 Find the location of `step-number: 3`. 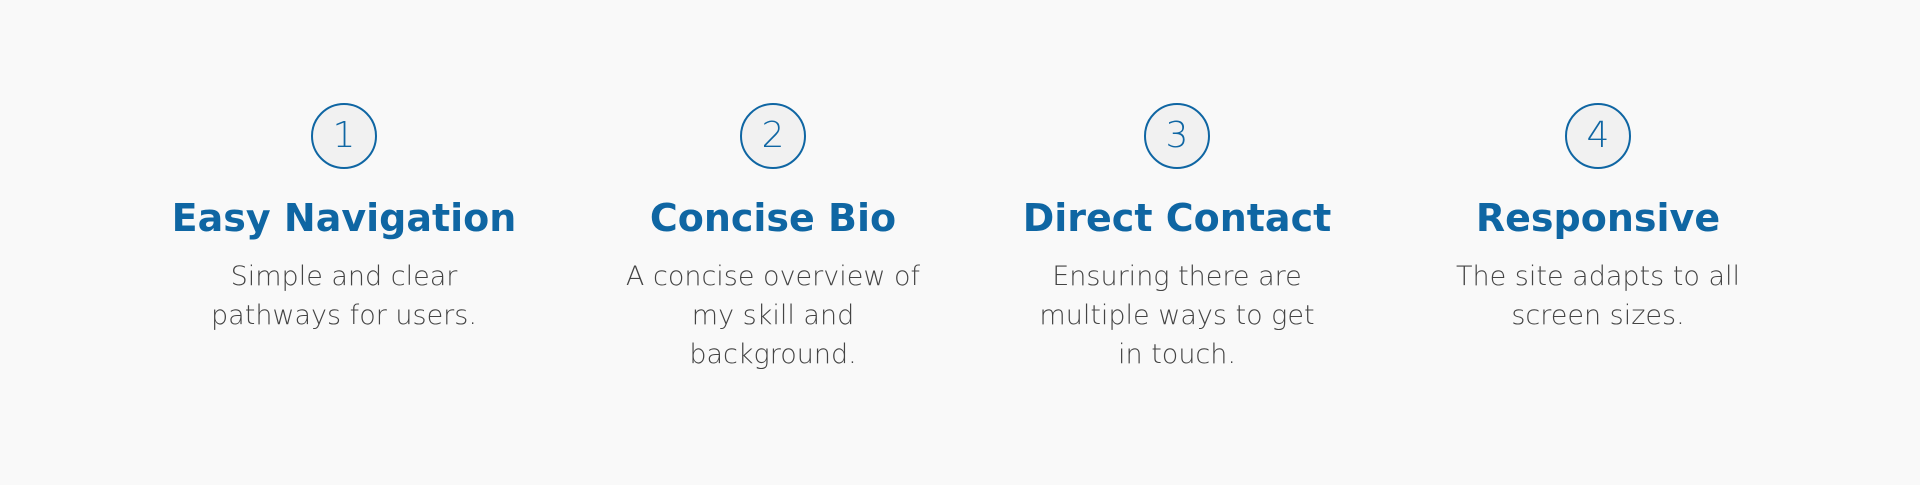

step-number: 3 is located at coordinates (1177, 135).